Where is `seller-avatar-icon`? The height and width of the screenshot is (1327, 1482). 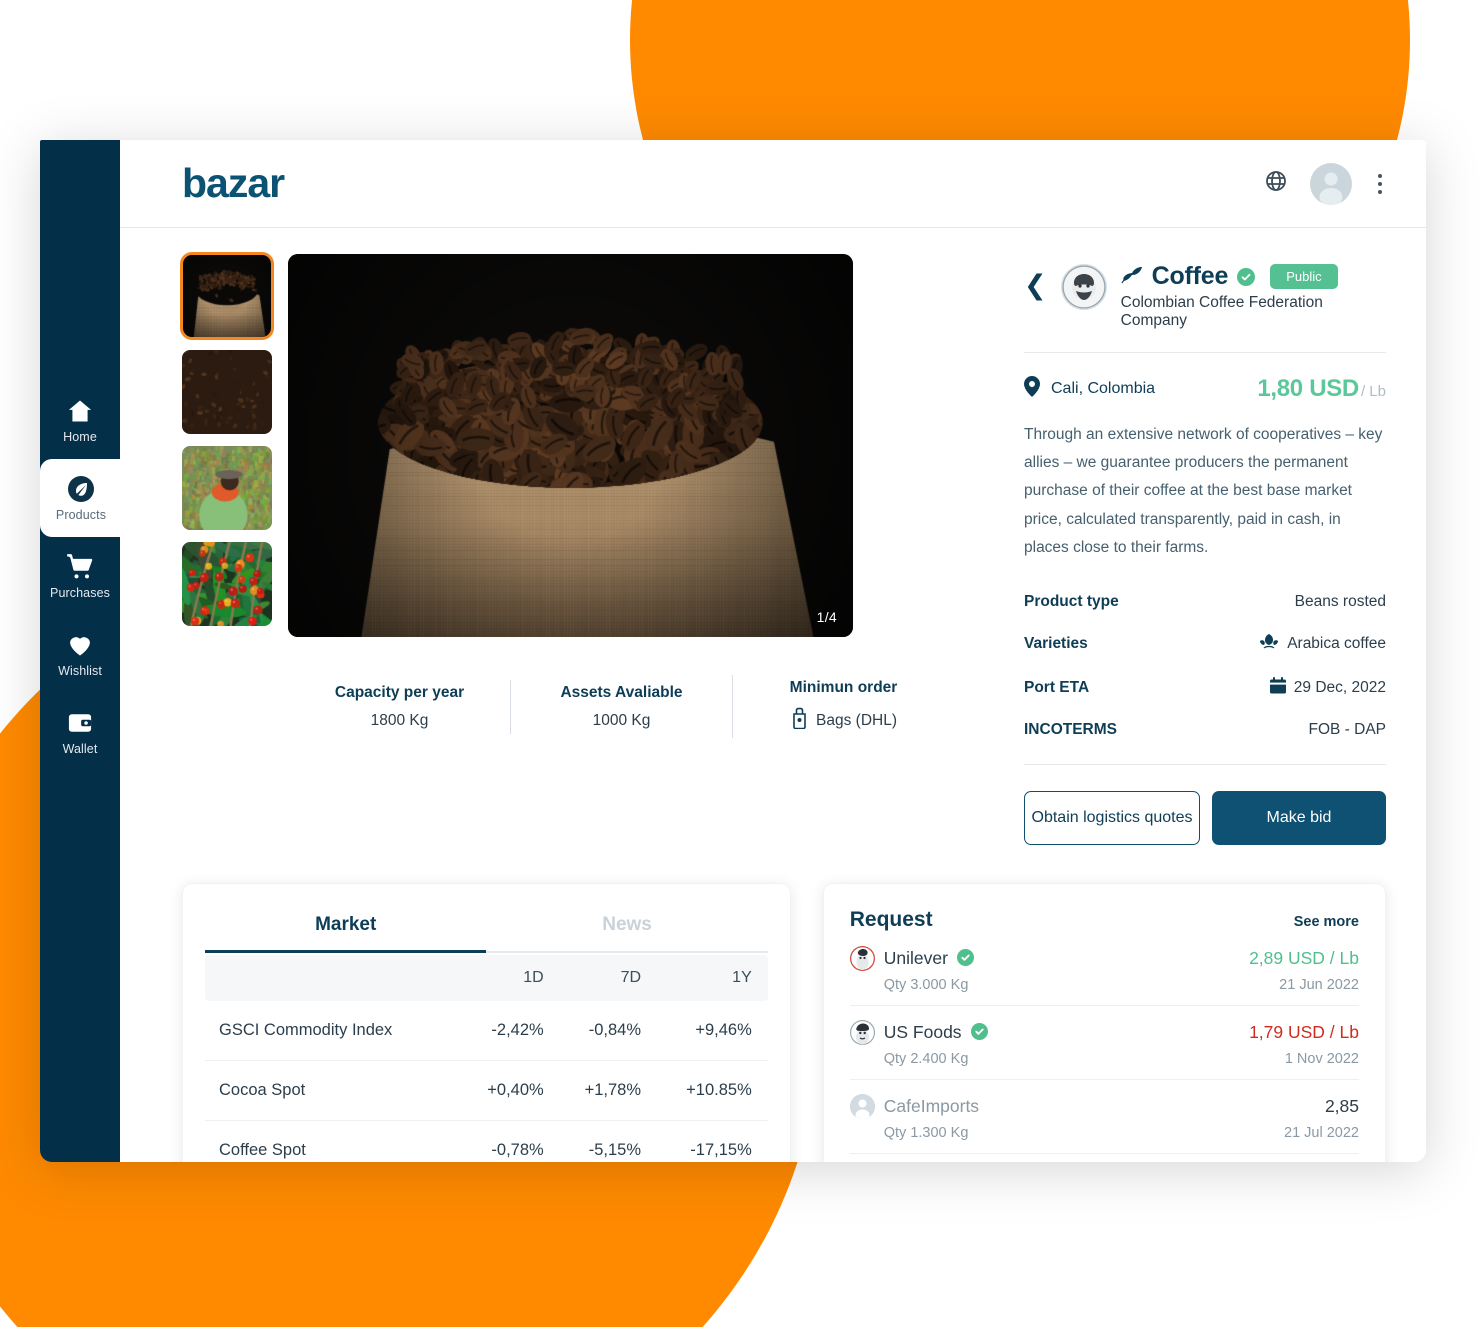
seller-avatar-icon is located at coordinates (1083, 287).